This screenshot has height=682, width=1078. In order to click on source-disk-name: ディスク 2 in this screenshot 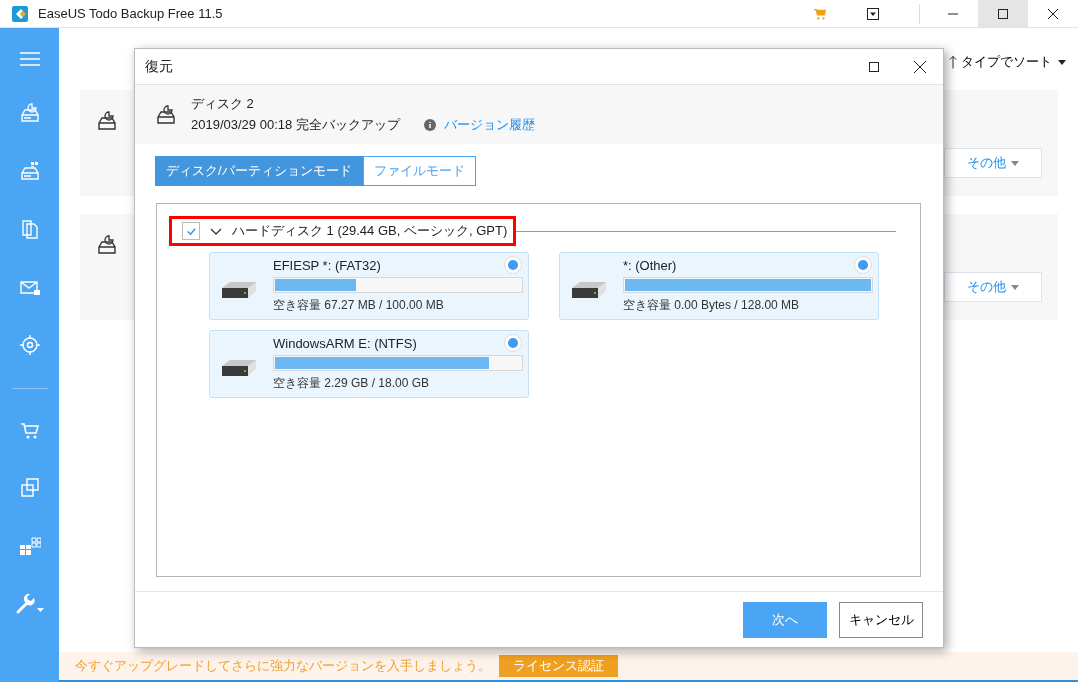, I will do `click(223, 104)`.